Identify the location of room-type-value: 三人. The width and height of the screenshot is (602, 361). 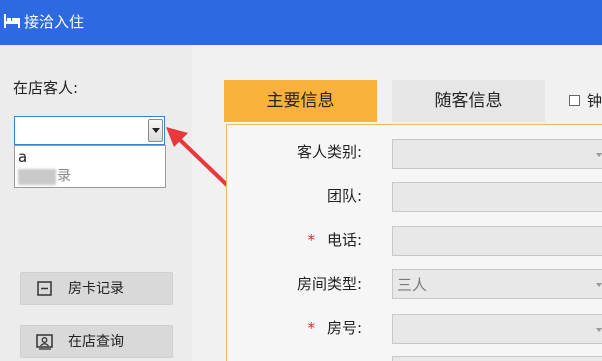
(412, 285).